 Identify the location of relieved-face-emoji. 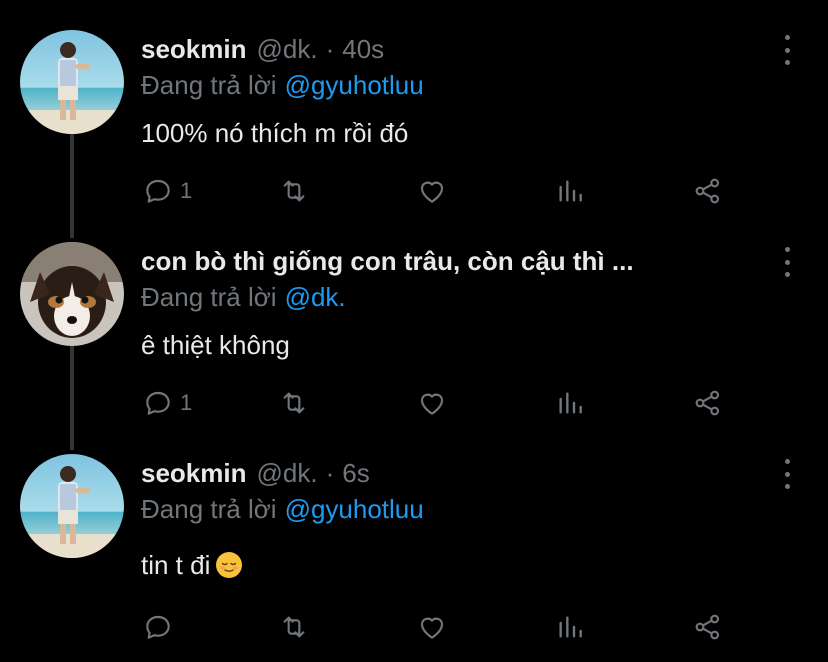
(229, 565).